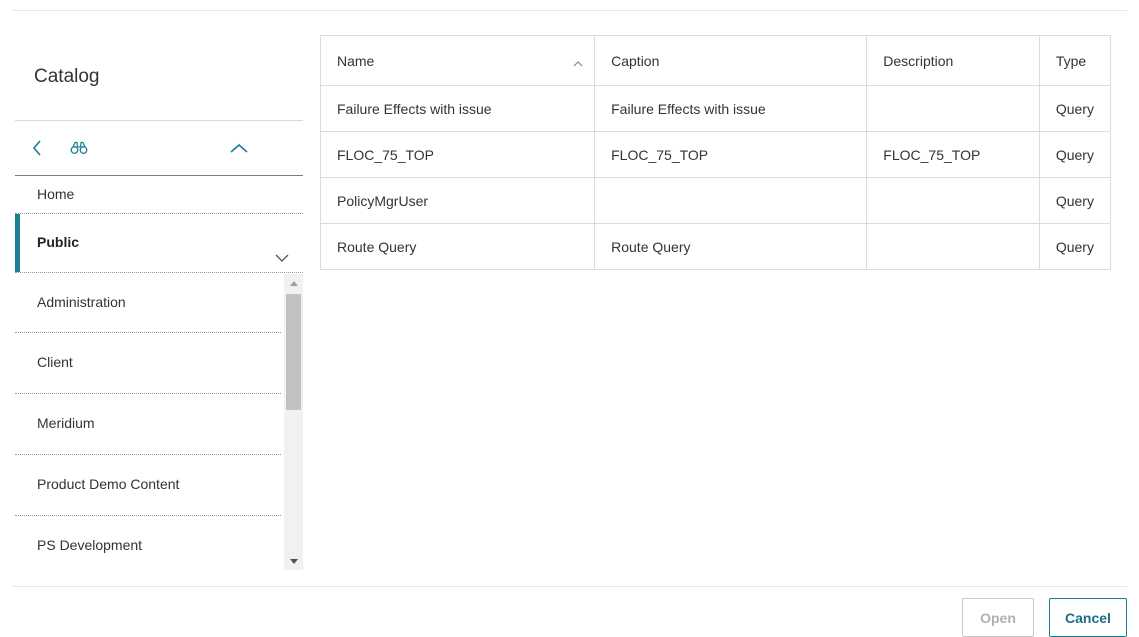  I want to click on column-header-name: Name, so click(457, 60).